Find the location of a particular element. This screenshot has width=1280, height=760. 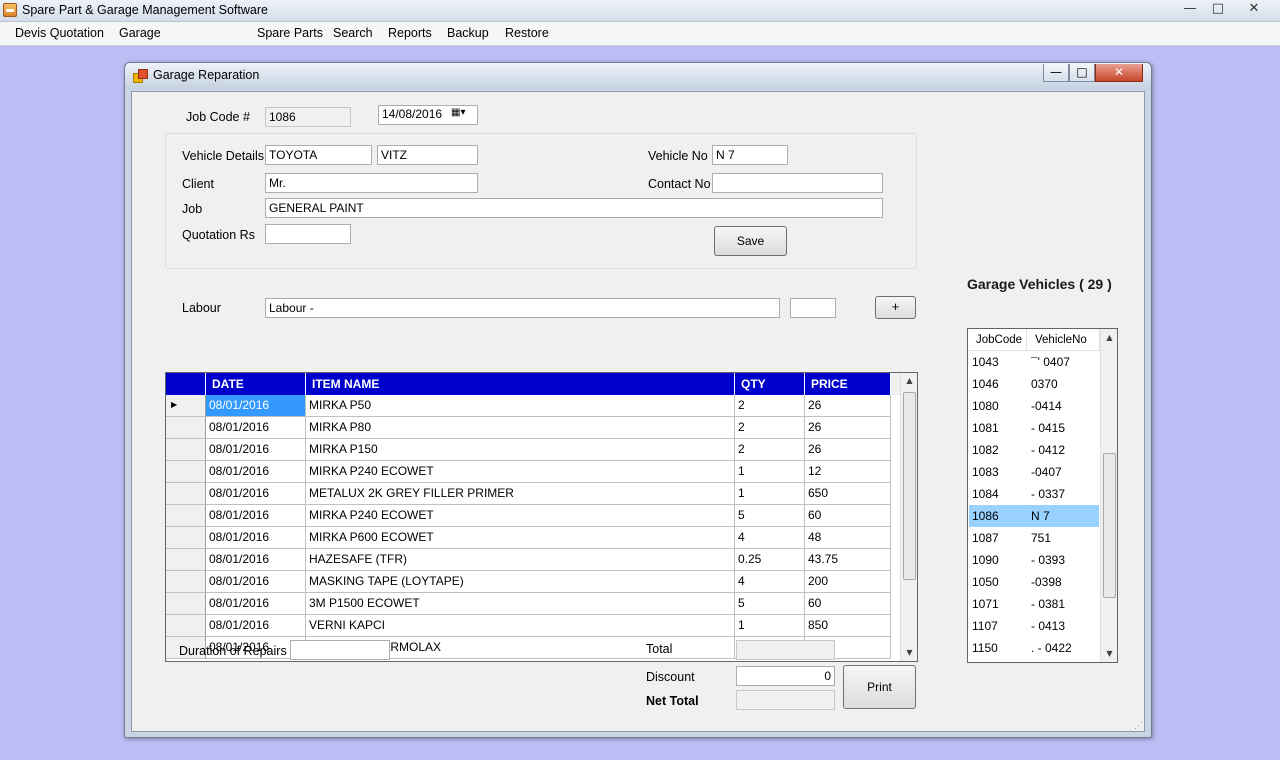

table-row: 08/01/2016 HAZESAFE (TFR) 0.25 43.75 is located at coordinates (533, 560).